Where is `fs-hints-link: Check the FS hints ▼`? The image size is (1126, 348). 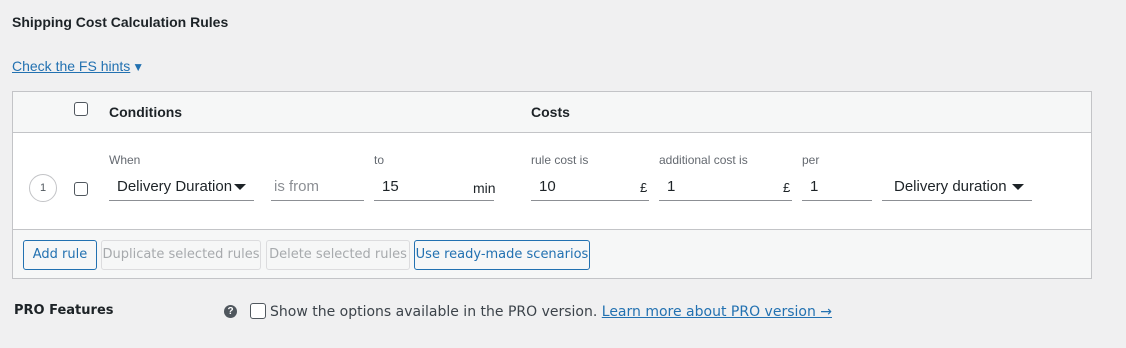
fs-hints-link: Check the FS hints ▼ is located at coordinates (78, 66).